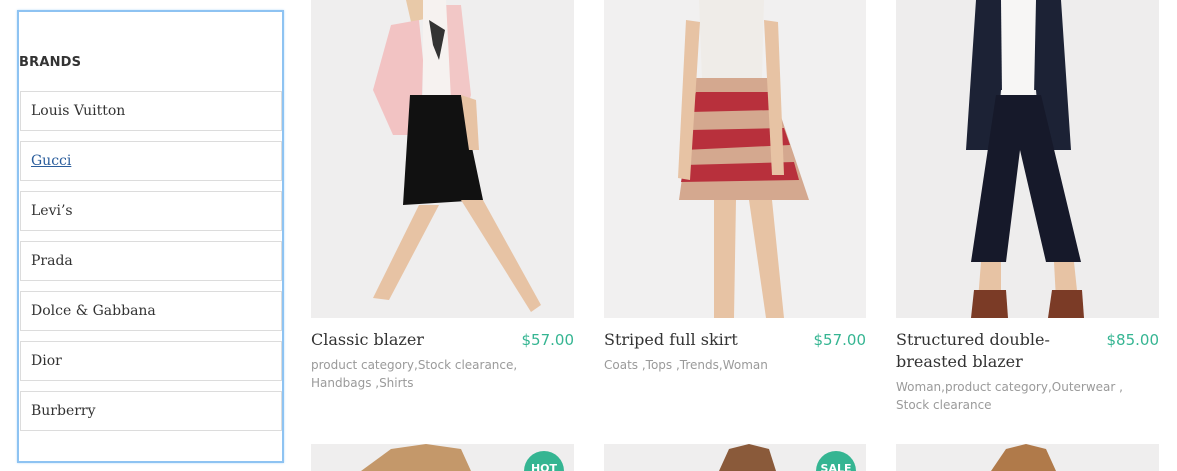 The width and height of the screenshot is (1177, 471). I want to click on product-categories: Coats ,Tops ,Trends,Woman, so click(719, 365).